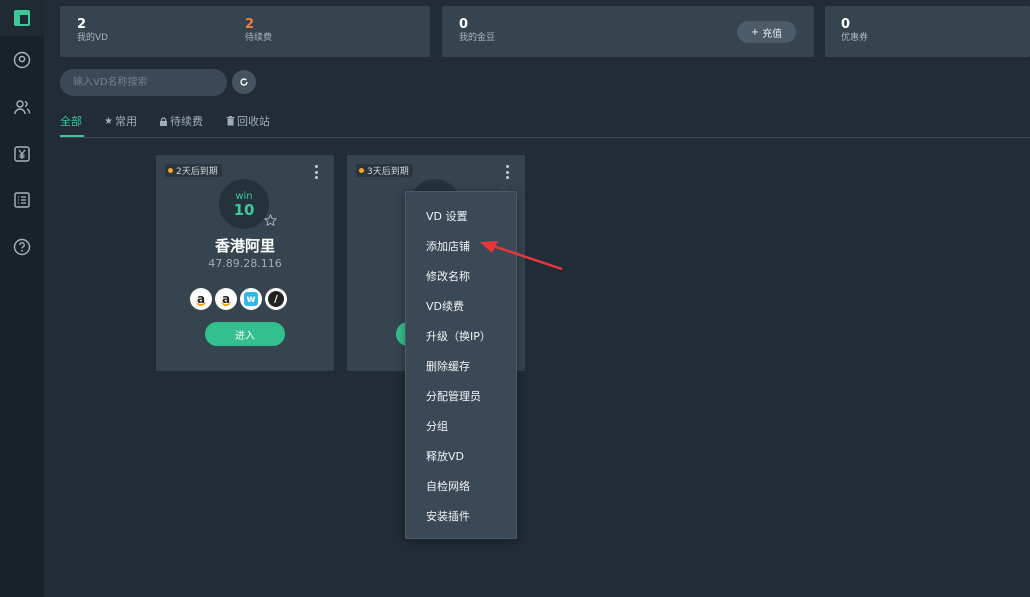  I want to click on tab-recycle-label: 回收站, so click(253, 121).